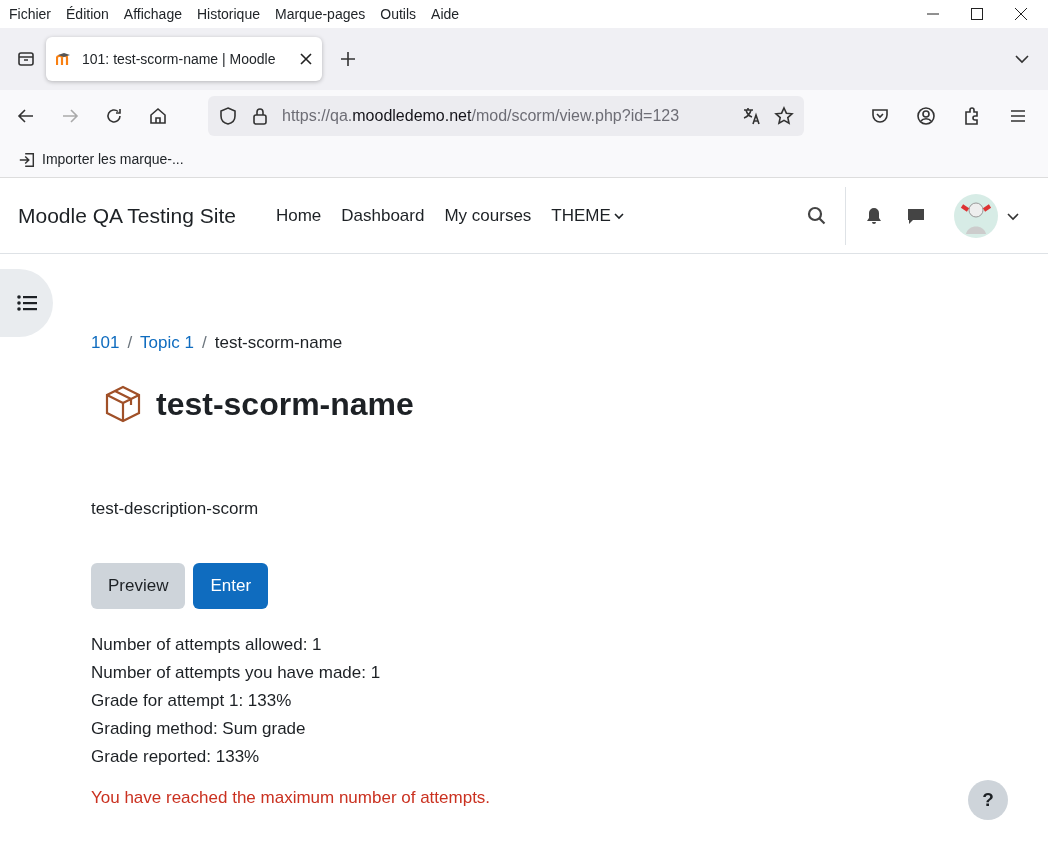  Describe the element at coordinates (874, 215) in the screenshot. I see `bell-icon` at that location.